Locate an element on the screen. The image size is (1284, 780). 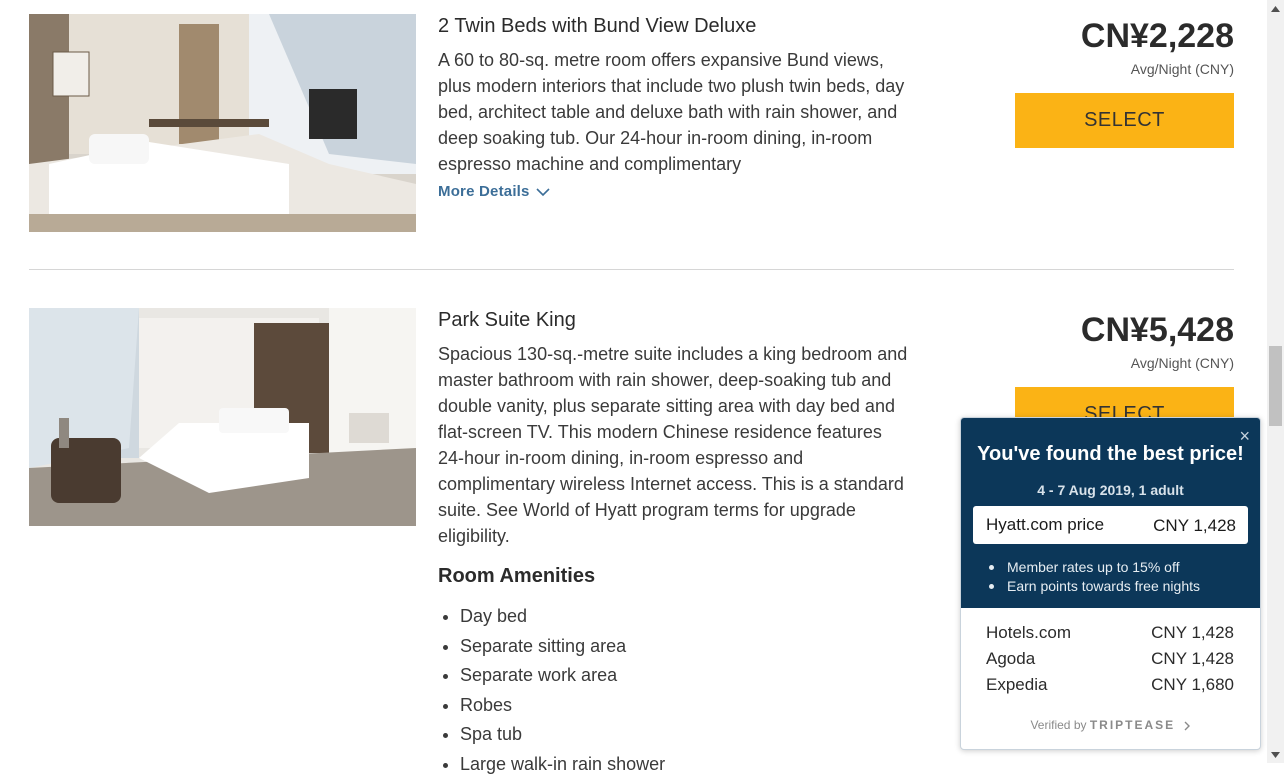
amenity-item: Spa tub is located at coordinates (562, 735).